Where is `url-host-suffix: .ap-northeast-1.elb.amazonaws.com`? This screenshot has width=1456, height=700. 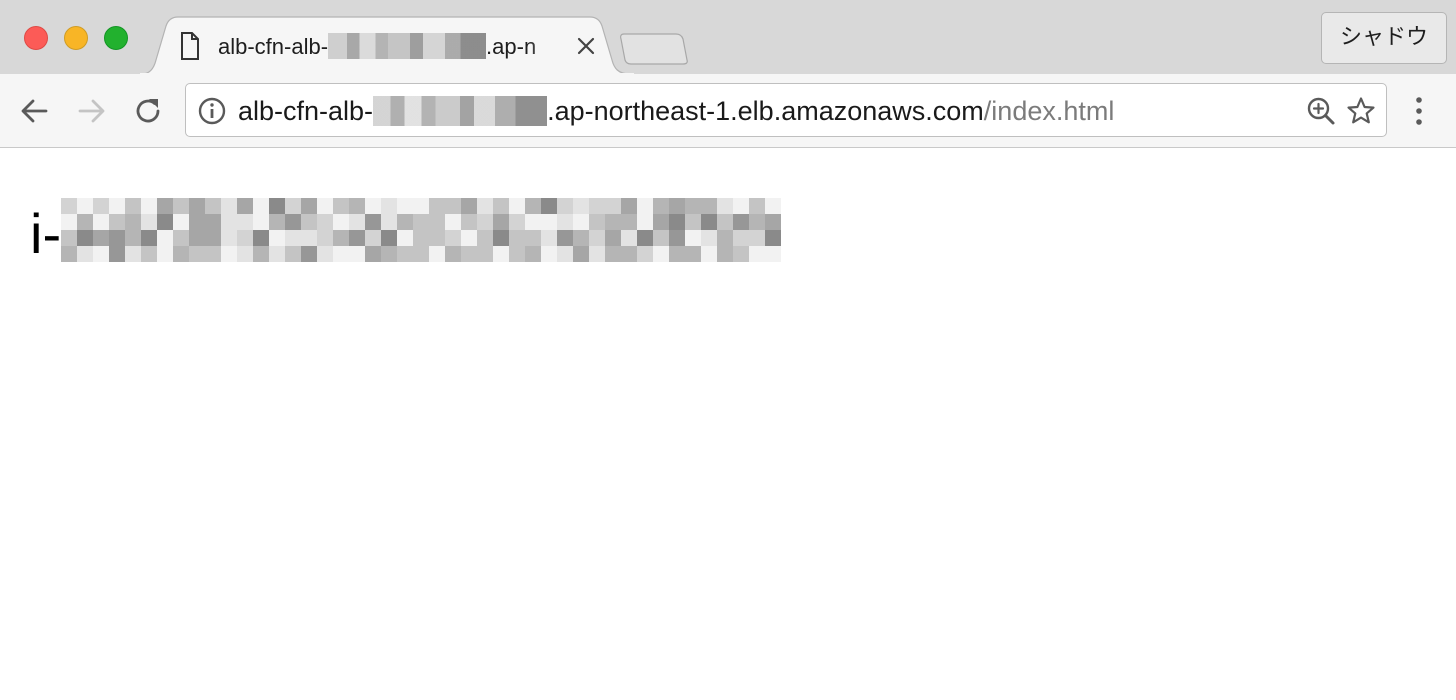 url-host-suffix: .ap-northeast-1.elb.amazonaws.com is located at coordinates (765, 111).